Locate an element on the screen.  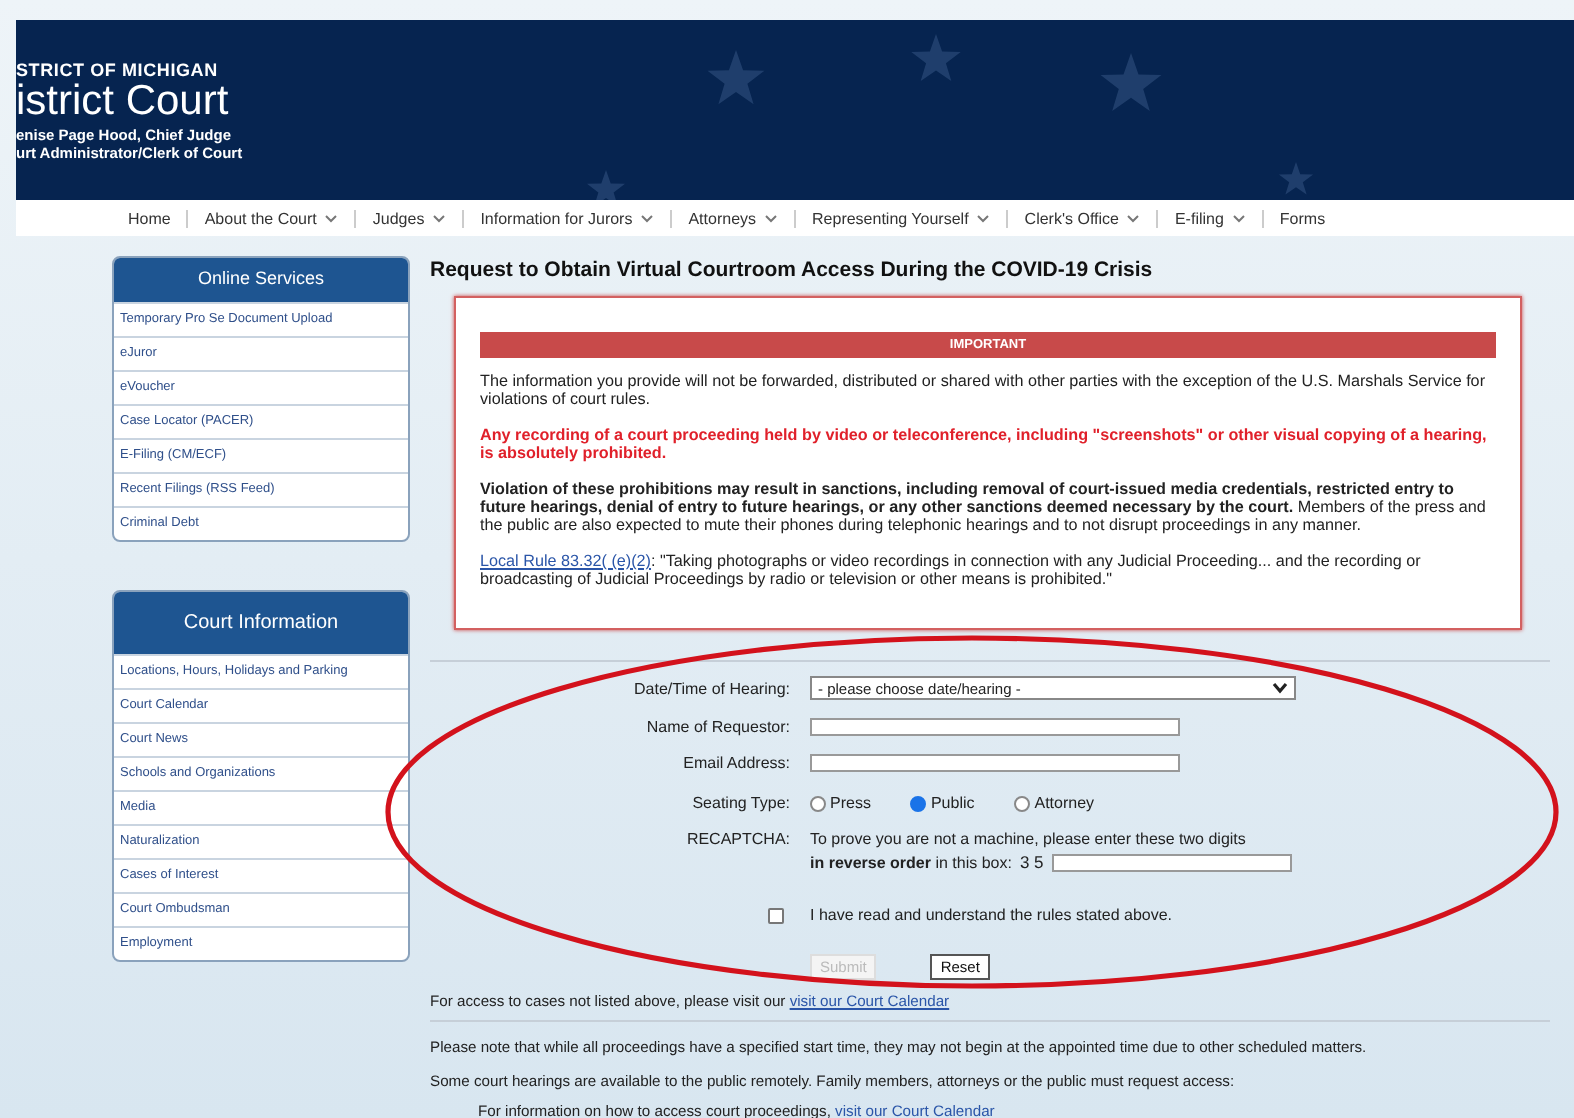
radio-label: Press is located at coordinates (850, 803).